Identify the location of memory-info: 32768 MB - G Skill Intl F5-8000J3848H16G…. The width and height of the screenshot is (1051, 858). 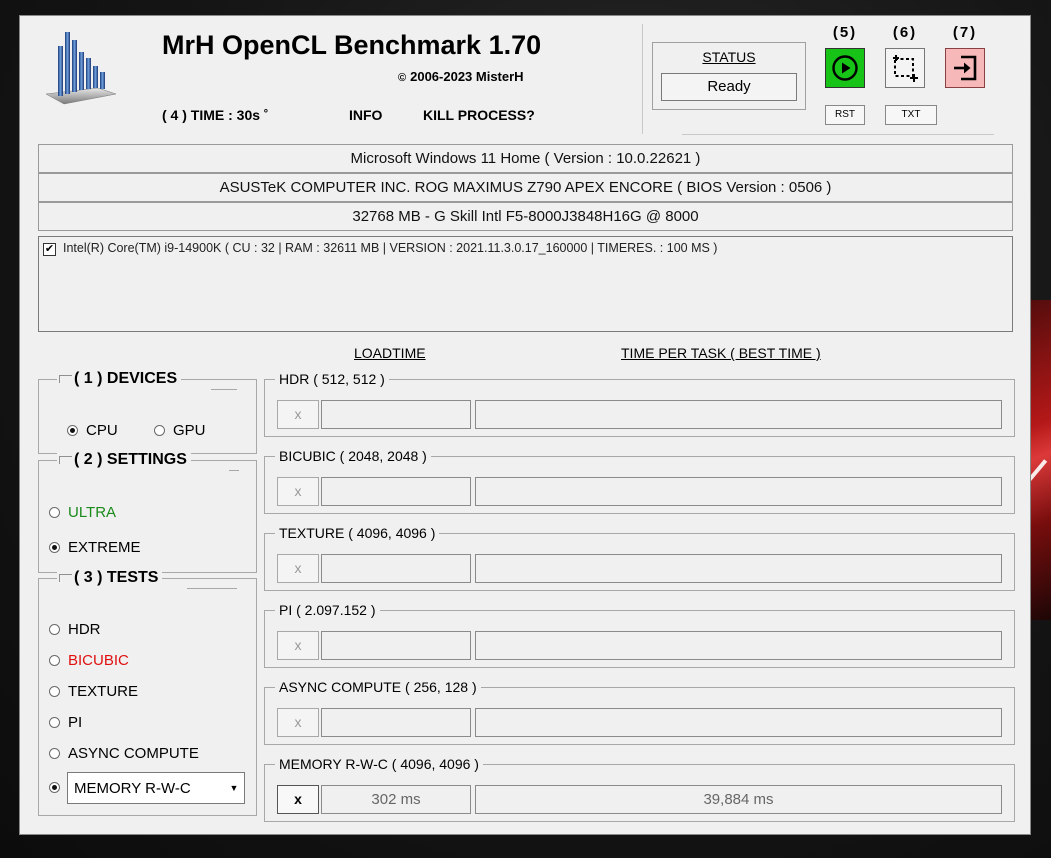
(525, 216).